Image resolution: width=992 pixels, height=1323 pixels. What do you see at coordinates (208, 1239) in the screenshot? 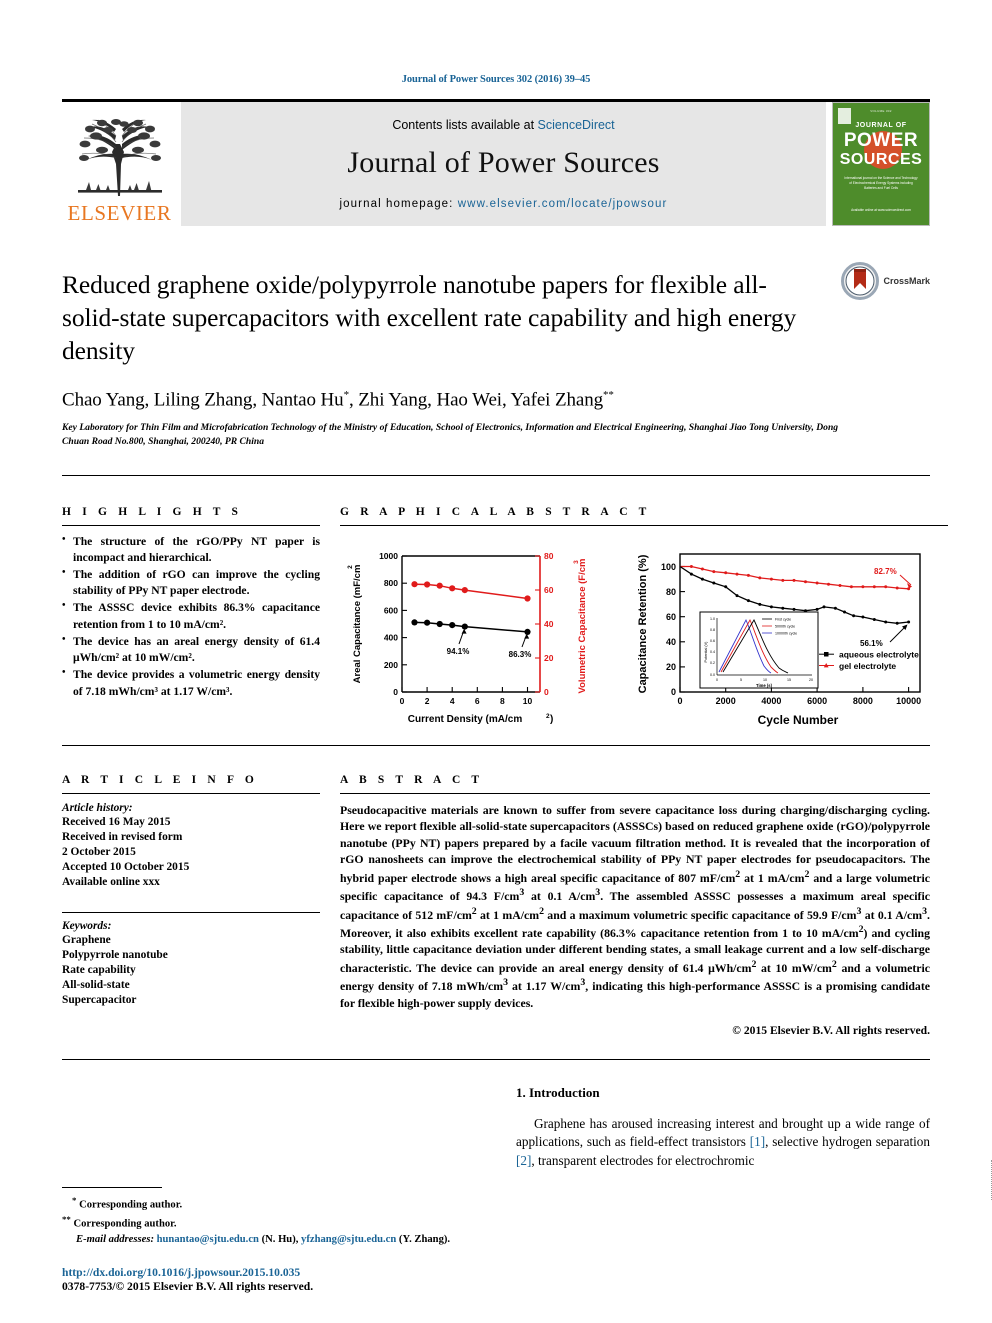
I see `email-link-1: hunantao@sjtu.edu.cn` at bounding box center [208, 1239].